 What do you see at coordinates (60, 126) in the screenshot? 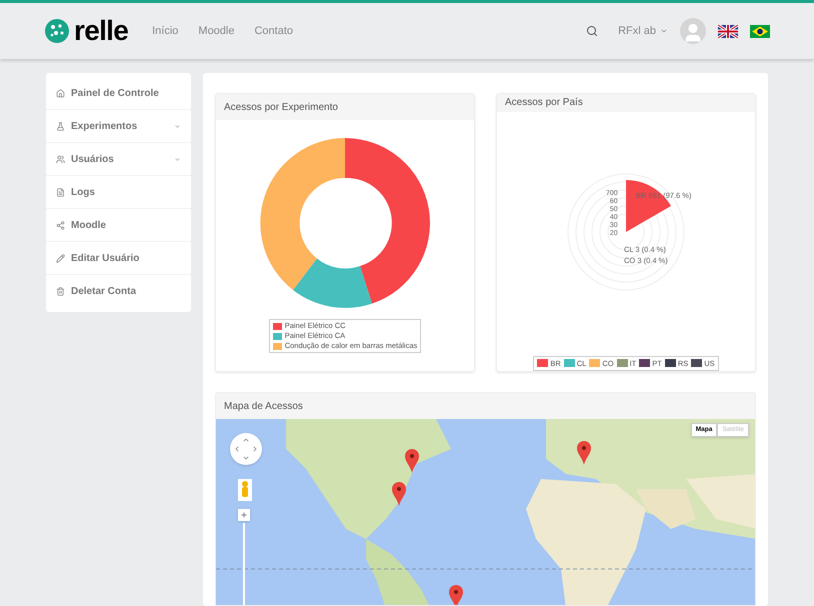
I see `flask-icon` at bounding box center [60, 126].